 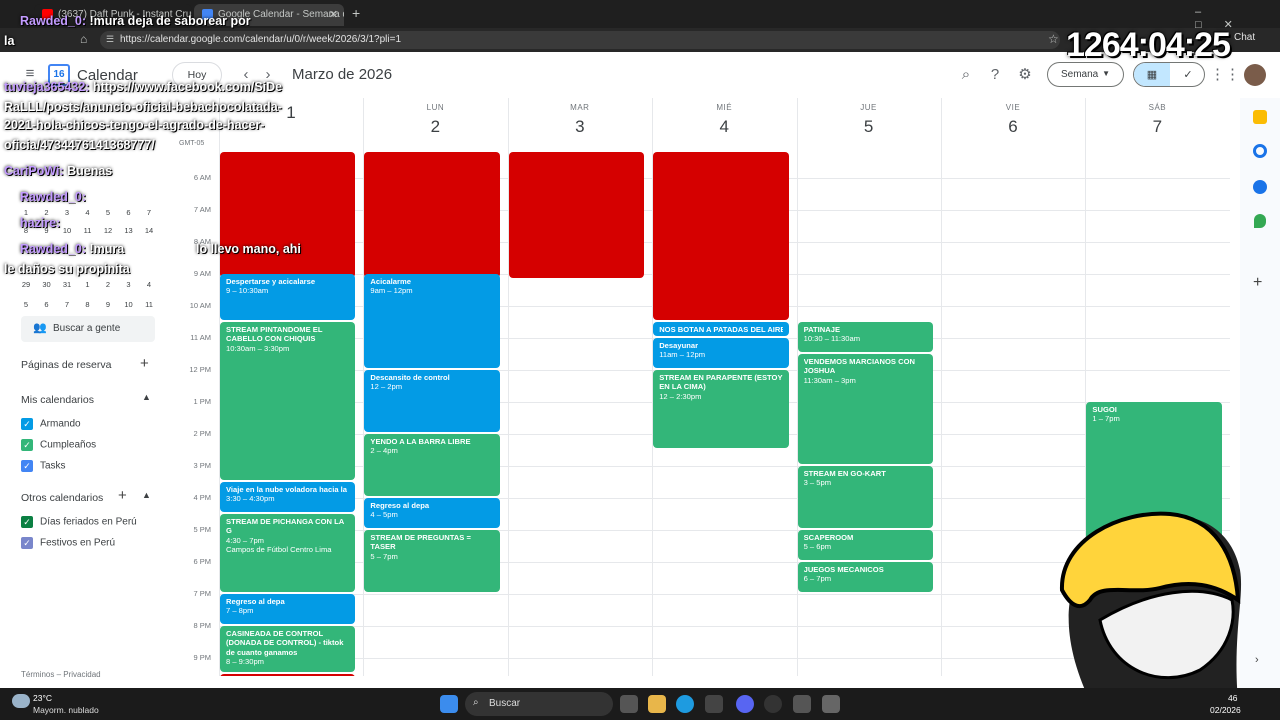 I want to click on day-header: MIÉ 4, so click(x=724, y=117).